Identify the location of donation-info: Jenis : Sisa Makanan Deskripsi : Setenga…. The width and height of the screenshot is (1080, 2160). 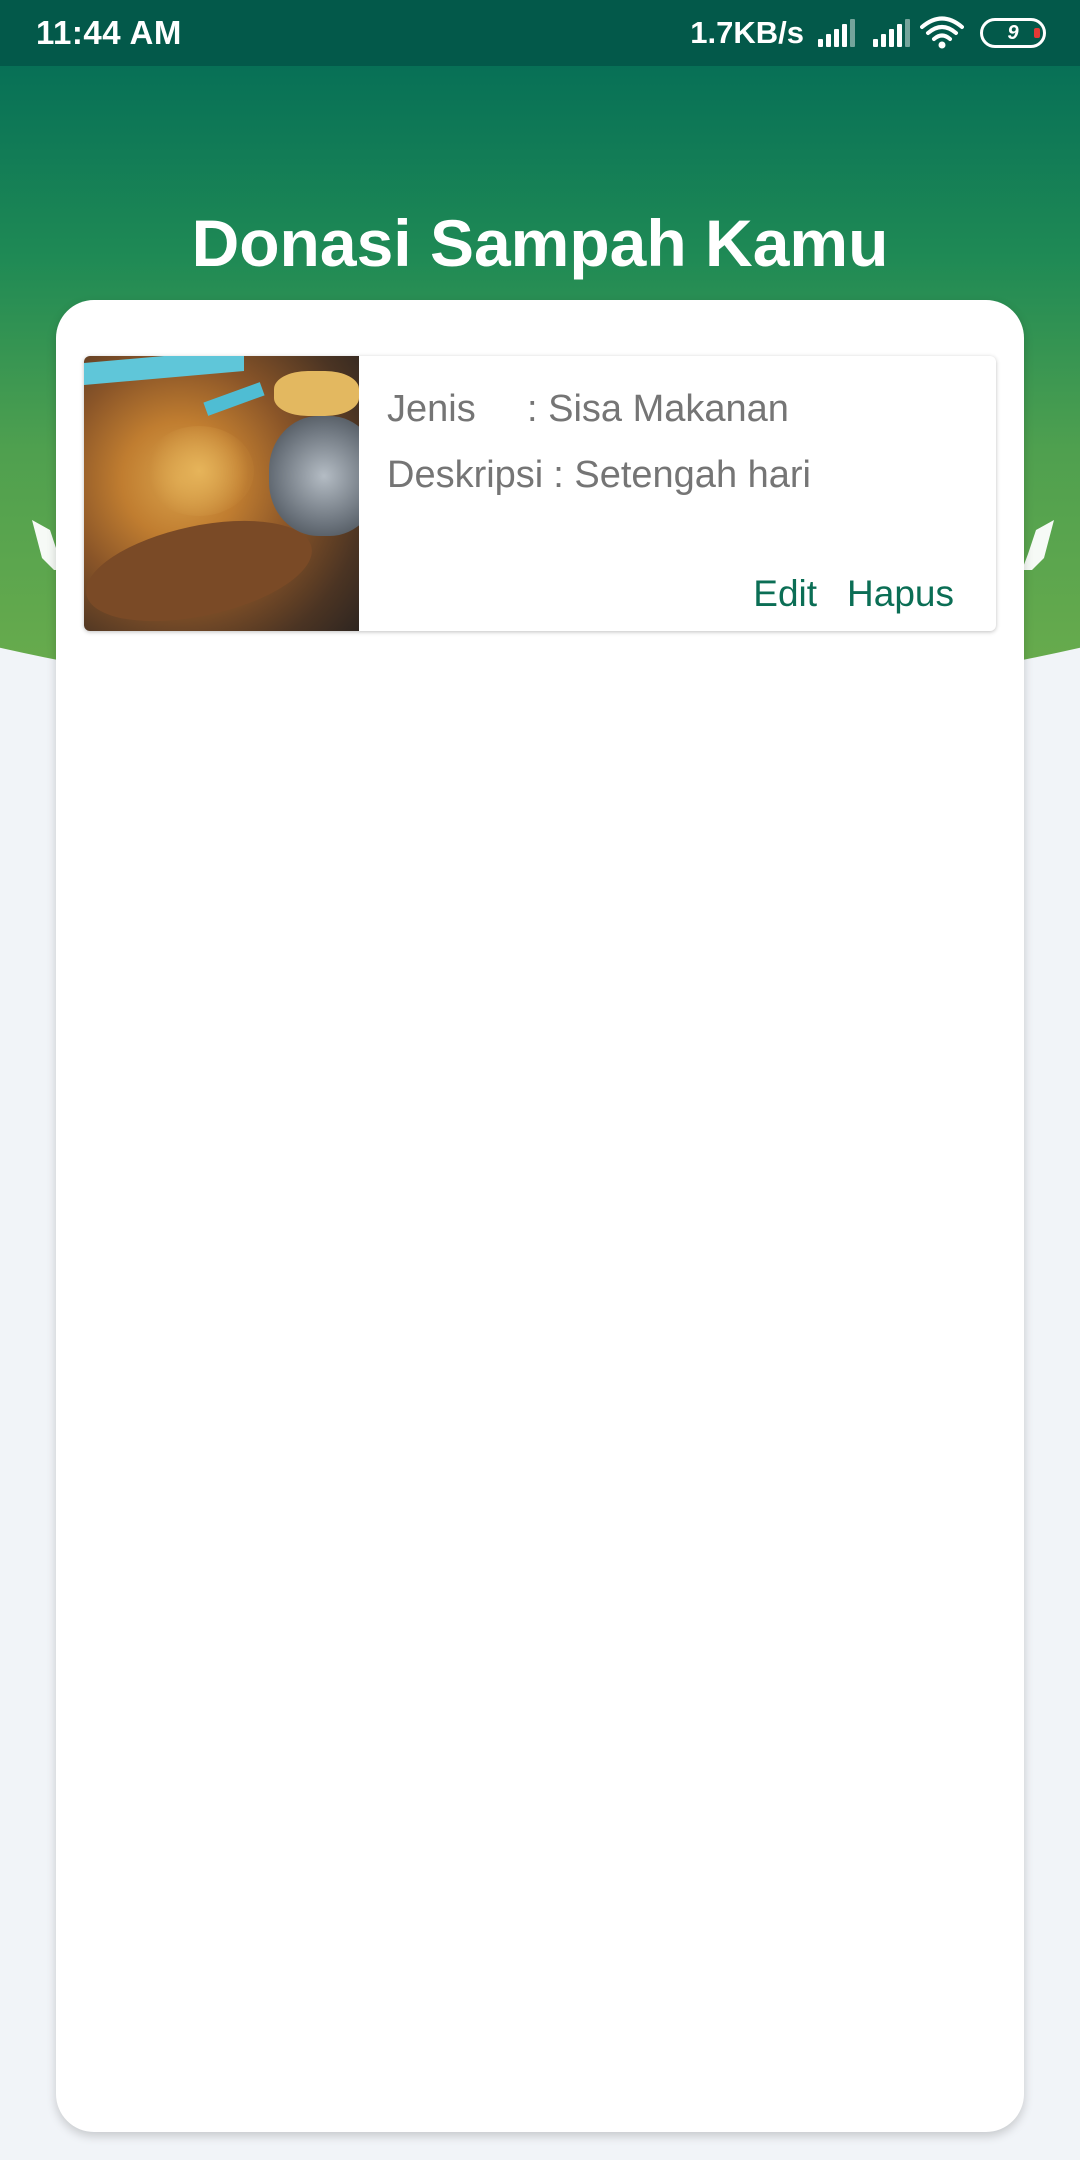
(677, 493).